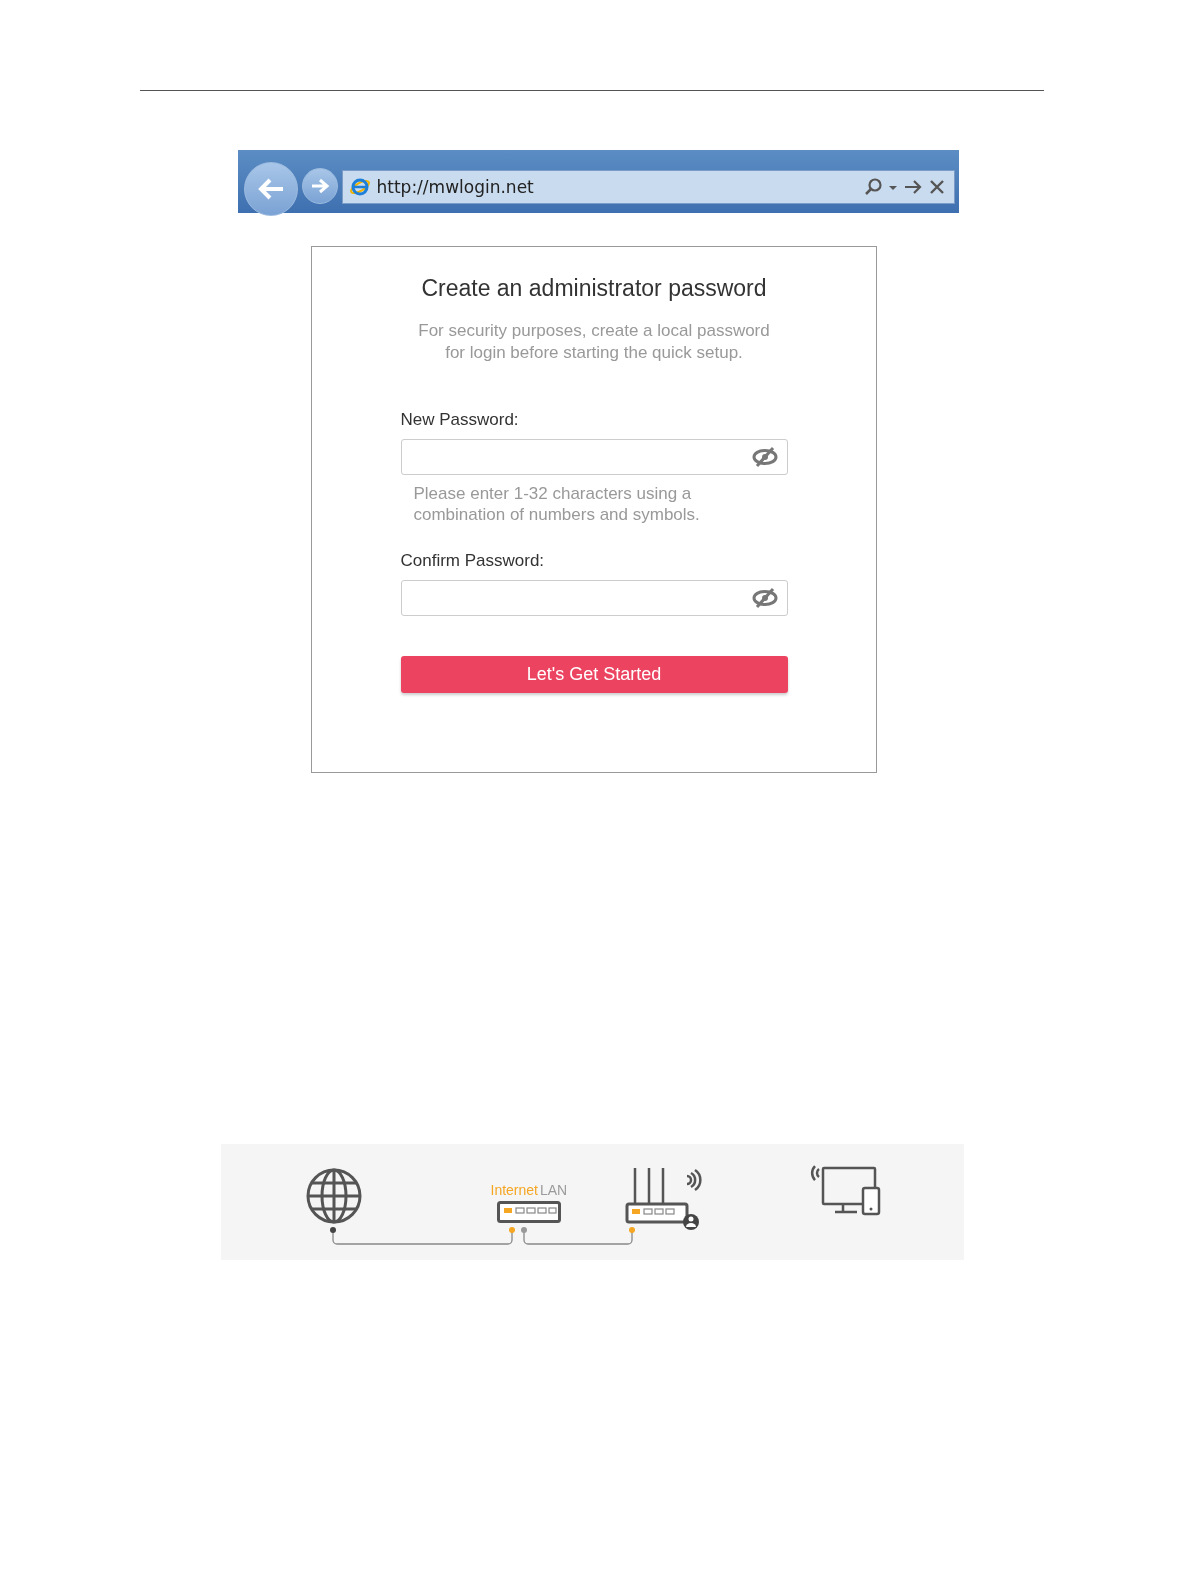  What do you see at coordinates (594, 342) in the screenshot?
I see `form-description: For security purposes, create a local password for login before starting the quick setup.` at bounding box center [594, 342].